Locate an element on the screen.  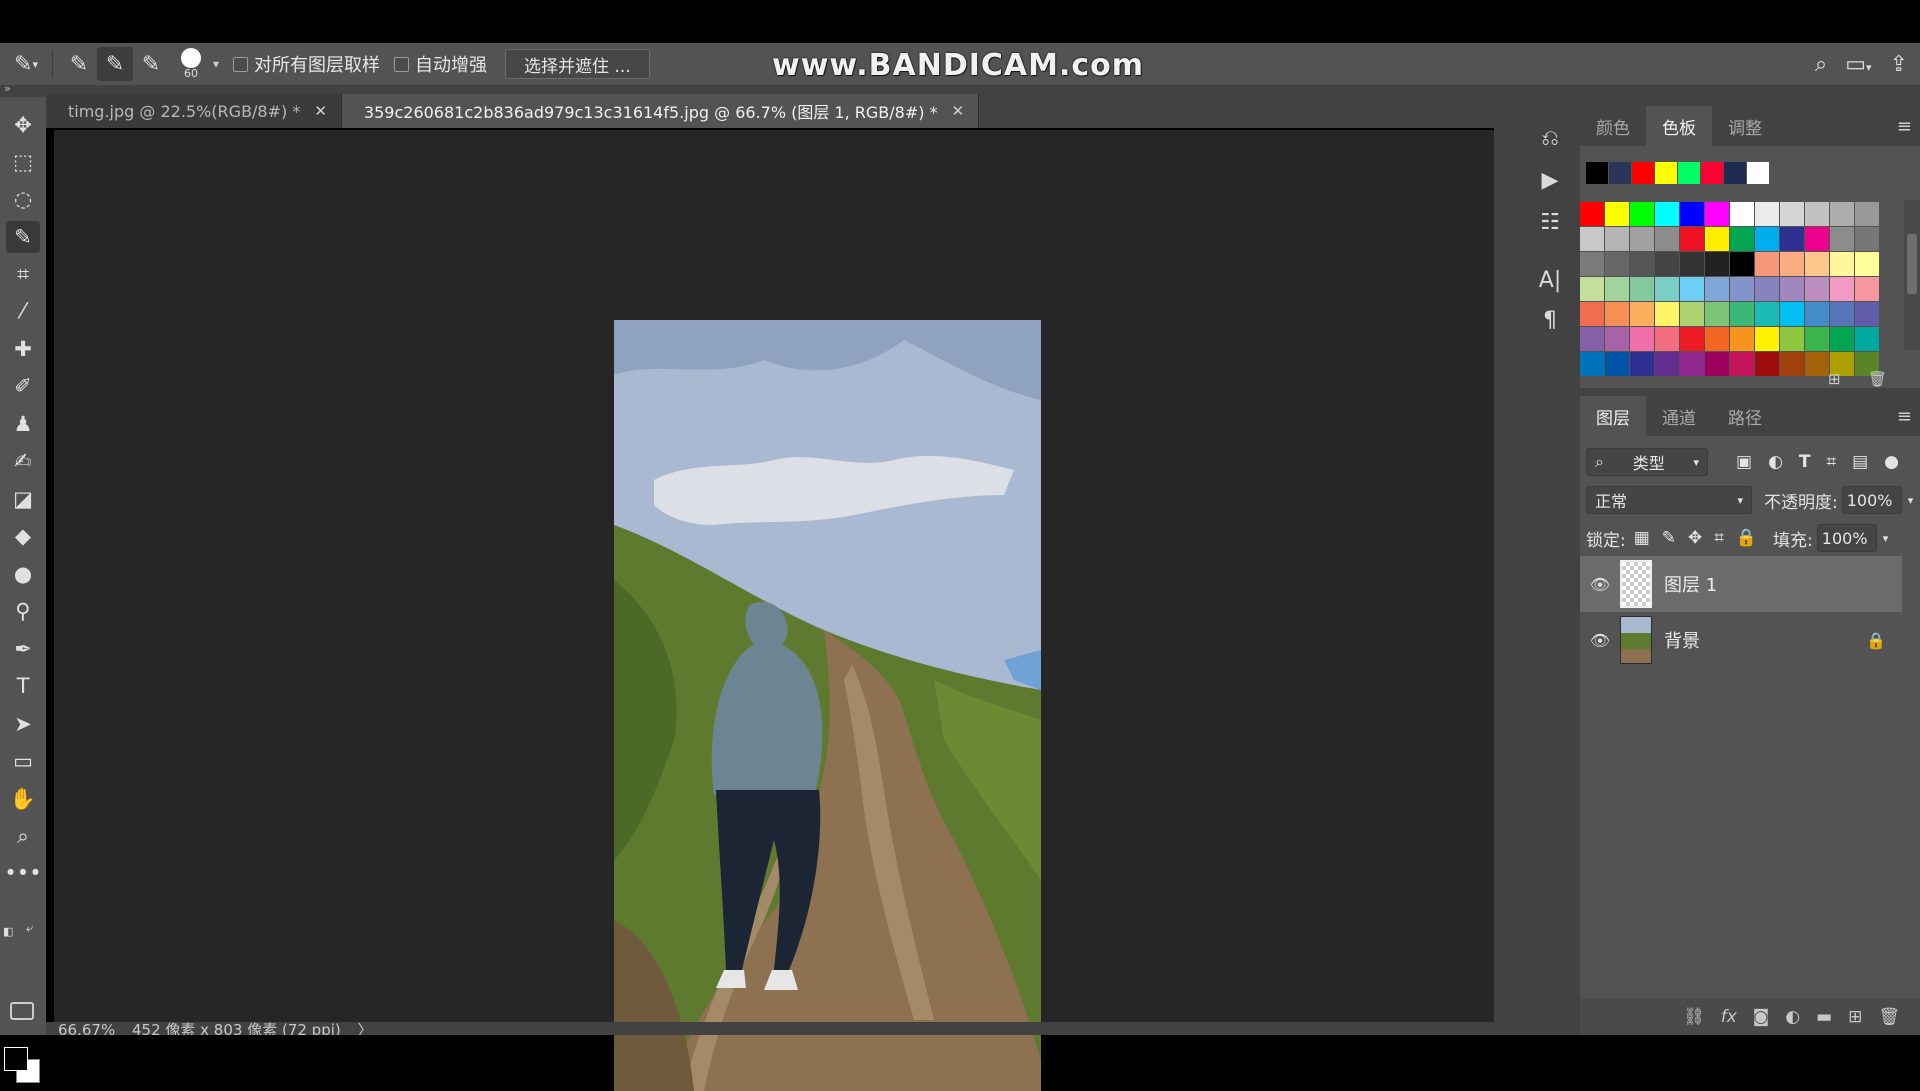
type-icon: T is located at coordinates (23, 686).